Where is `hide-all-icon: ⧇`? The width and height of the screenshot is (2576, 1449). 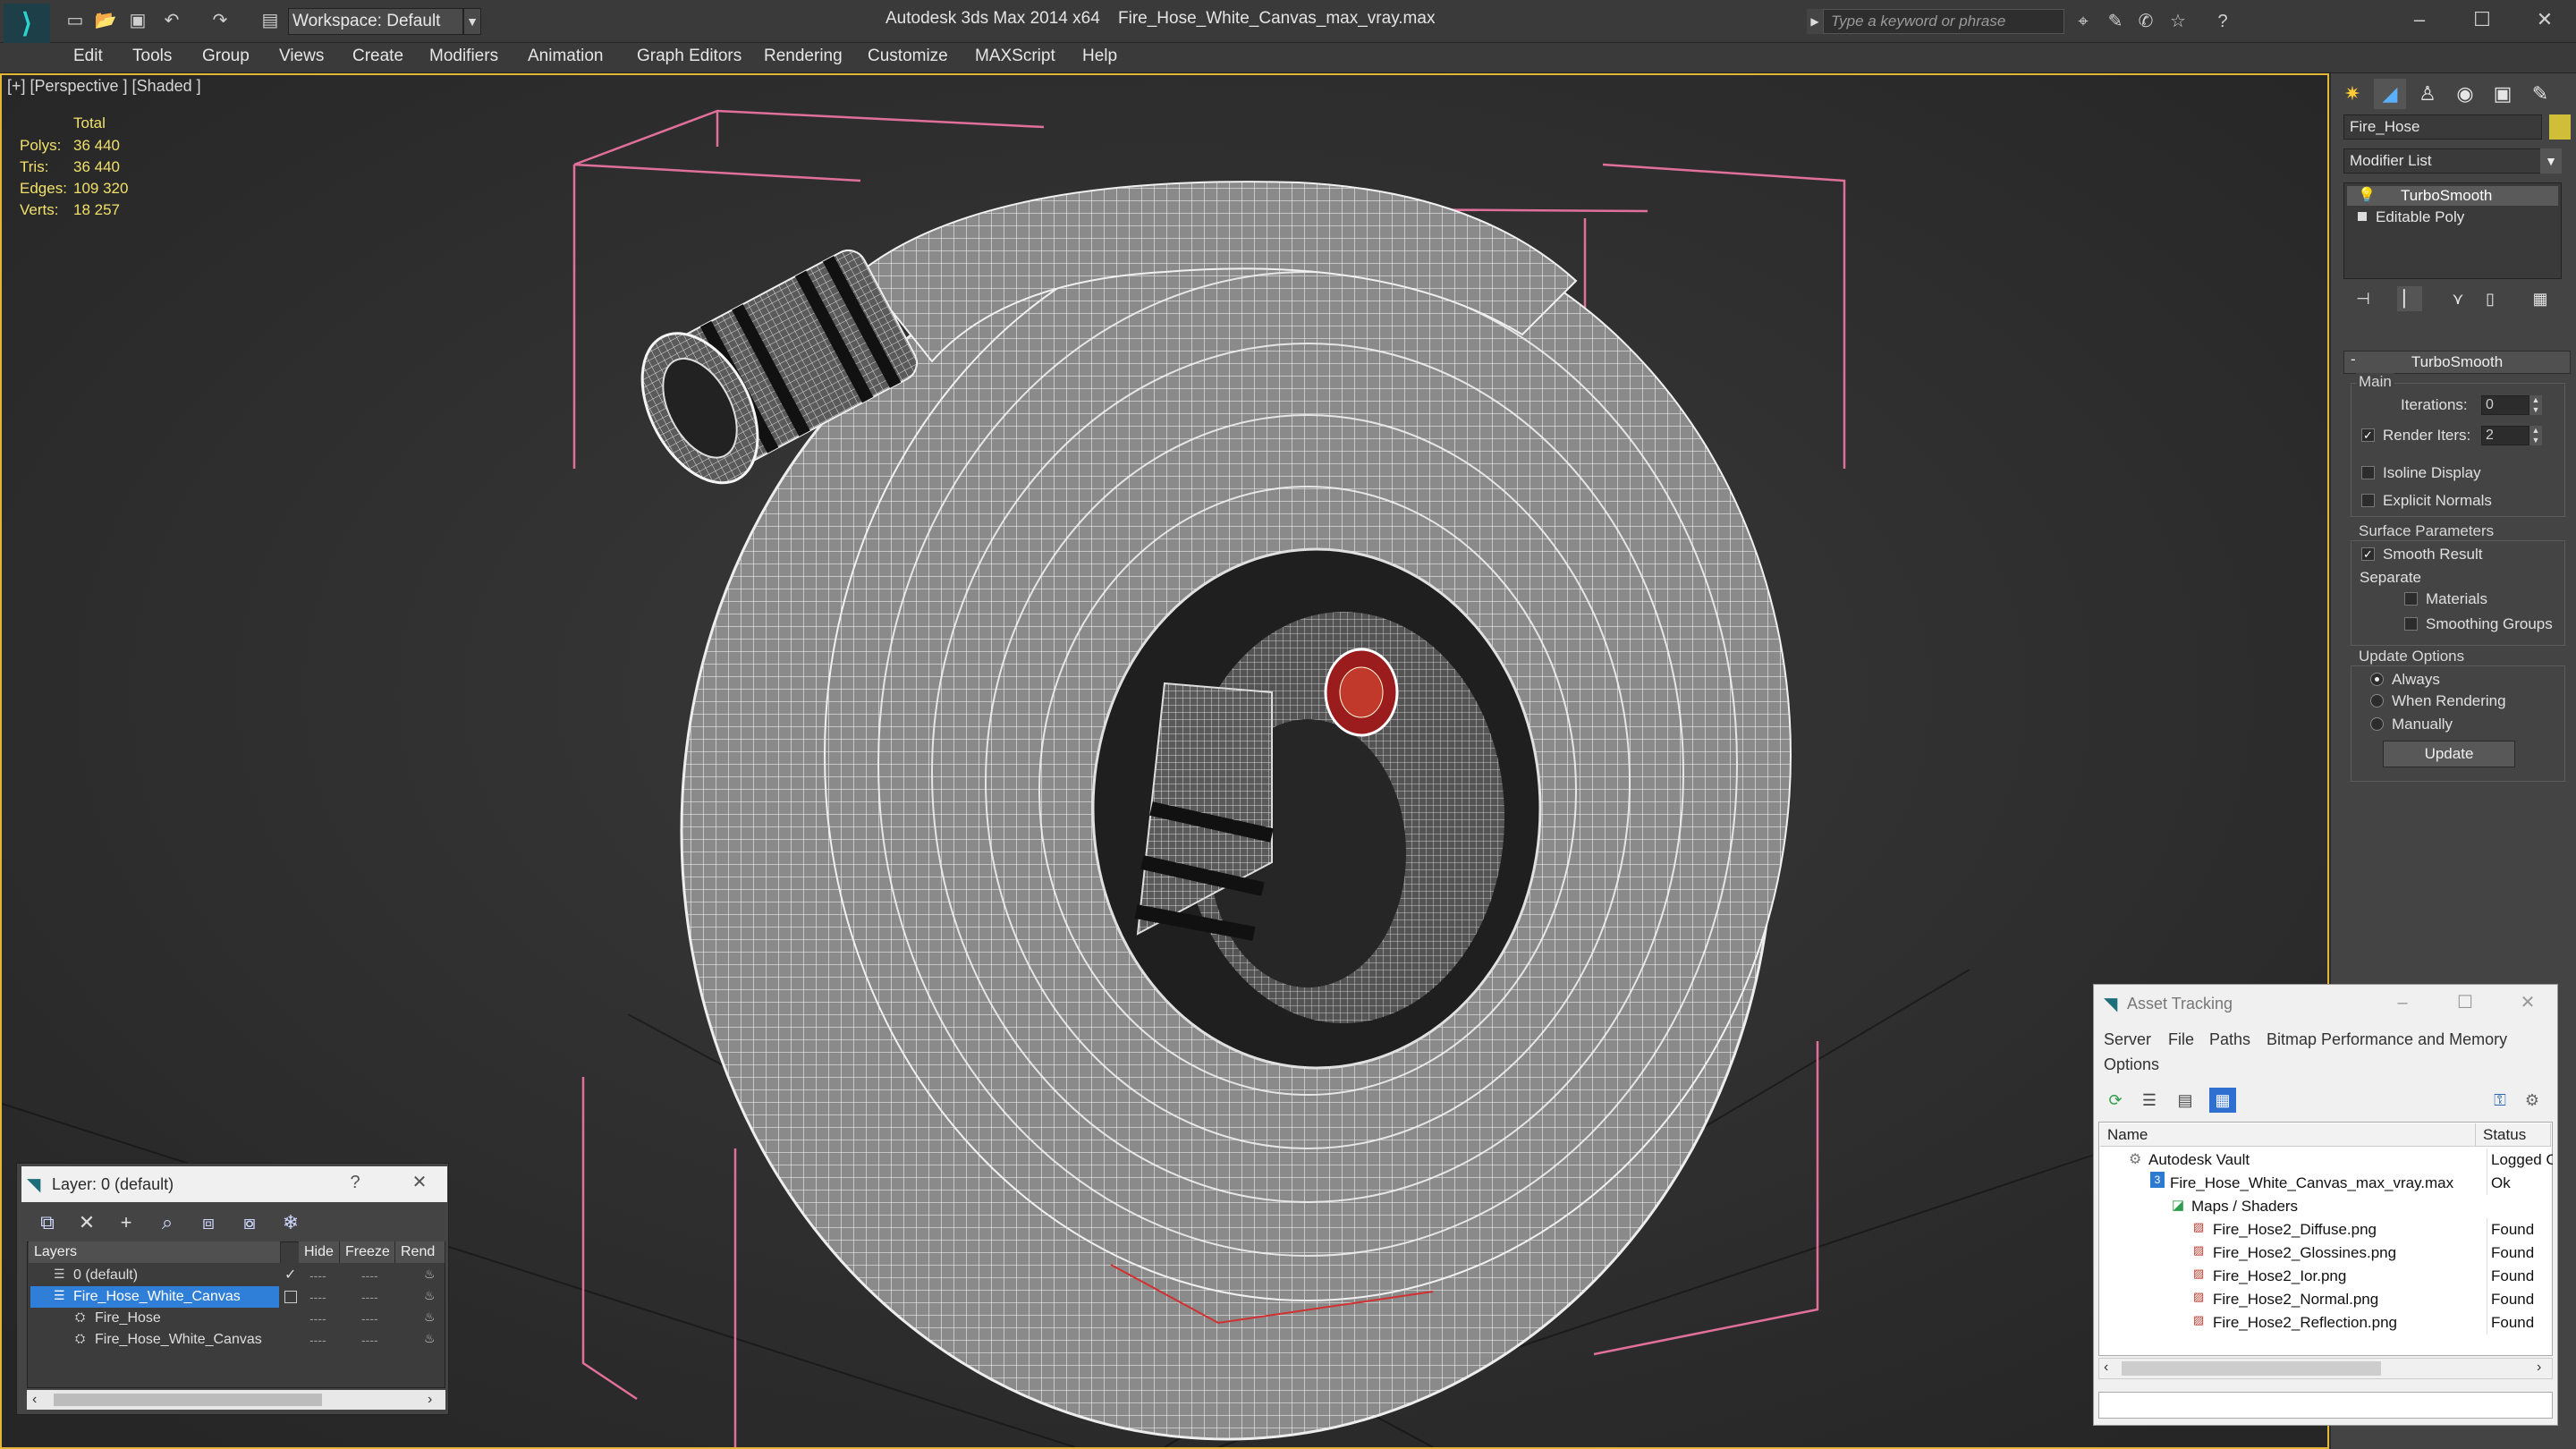 hide-all-icon: ⧇ is located at coordinates (249, 1222).